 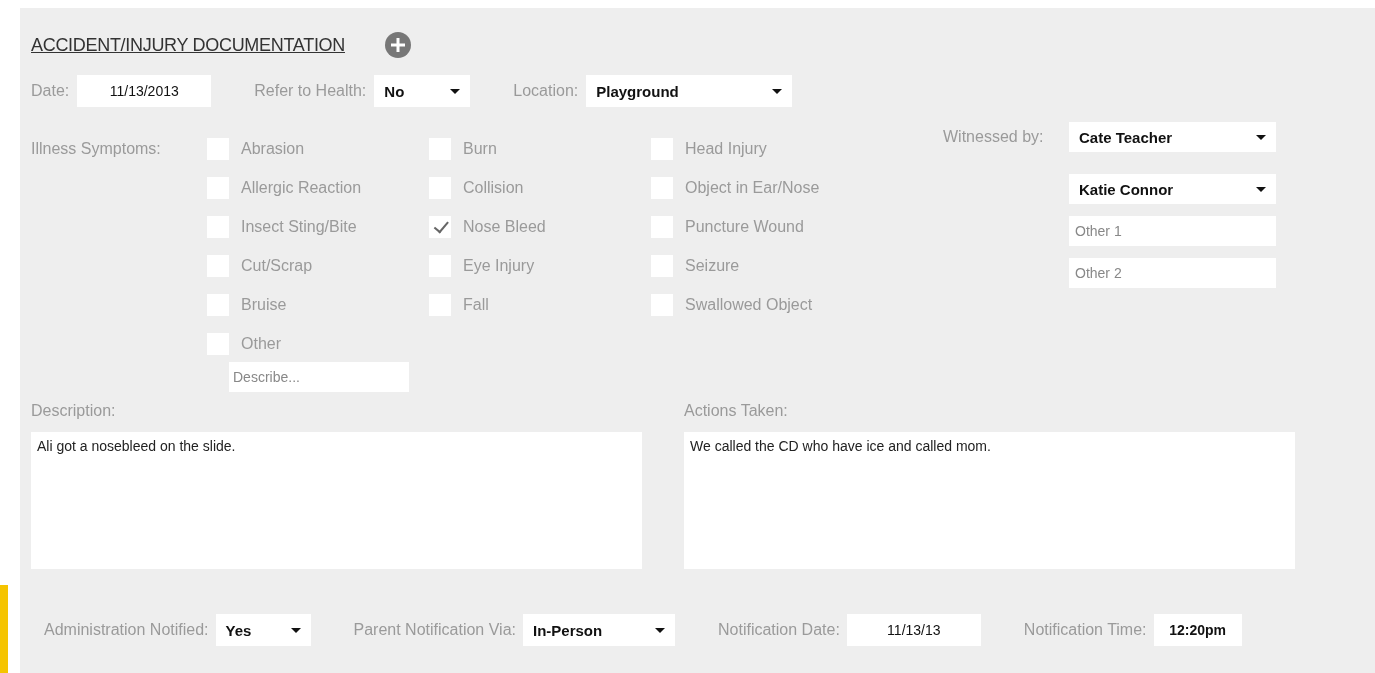 I want to click on checkbox-label: Burn, so click(x=480, y=148).